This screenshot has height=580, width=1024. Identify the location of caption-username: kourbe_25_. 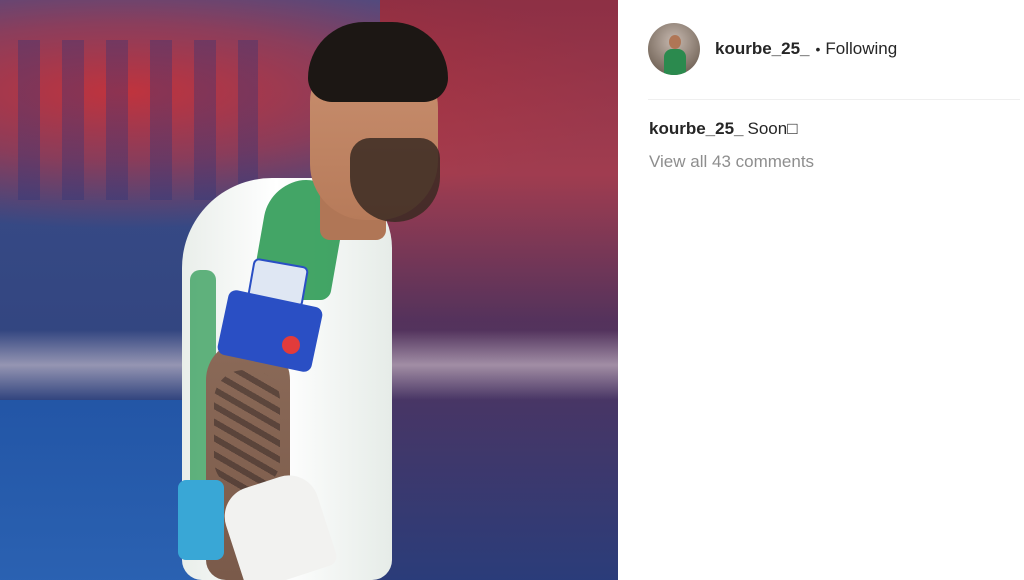
(696, 128).